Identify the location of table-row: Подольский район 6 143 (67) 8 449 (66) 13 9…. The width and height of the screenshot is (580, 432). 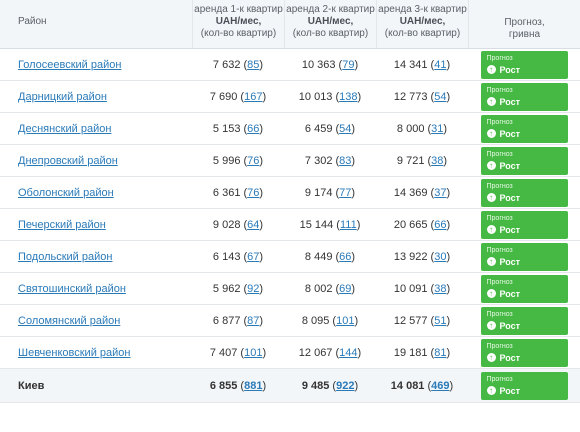
(290, 257).